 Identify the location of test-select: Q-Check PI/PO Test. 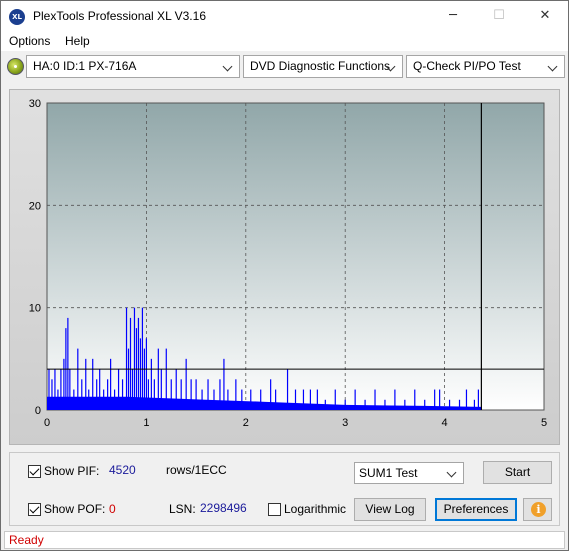
(485, 66).